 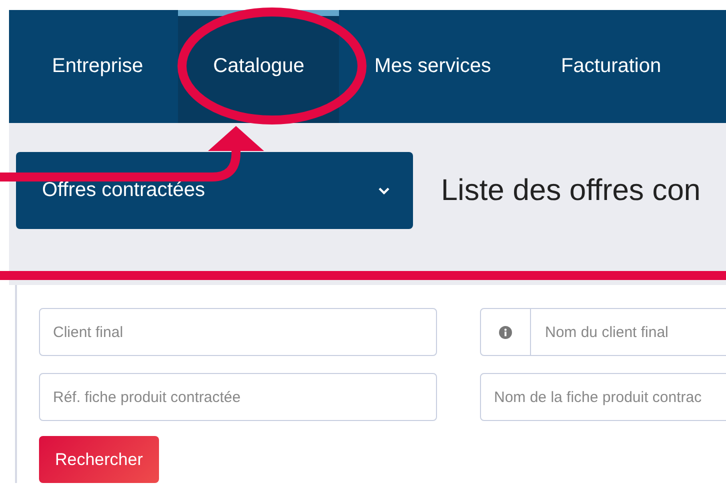 I want to click on page-heading: Liste des offres con, so click(x=571, y=191).